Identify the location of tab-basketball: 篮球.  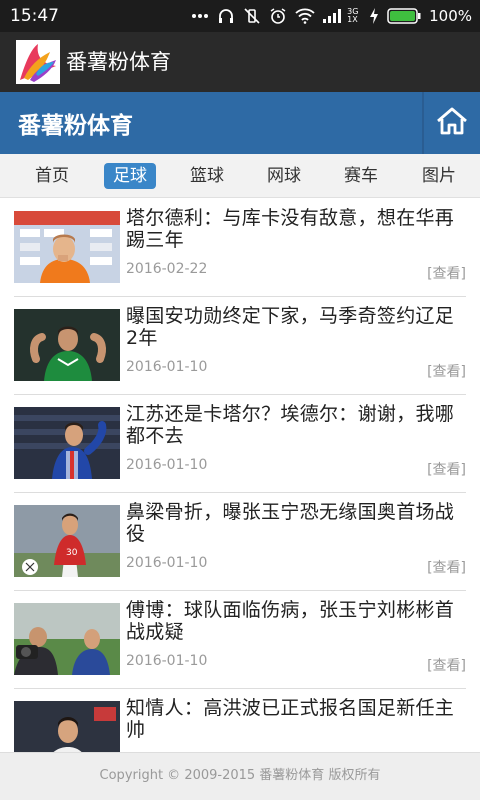
(207, 176).